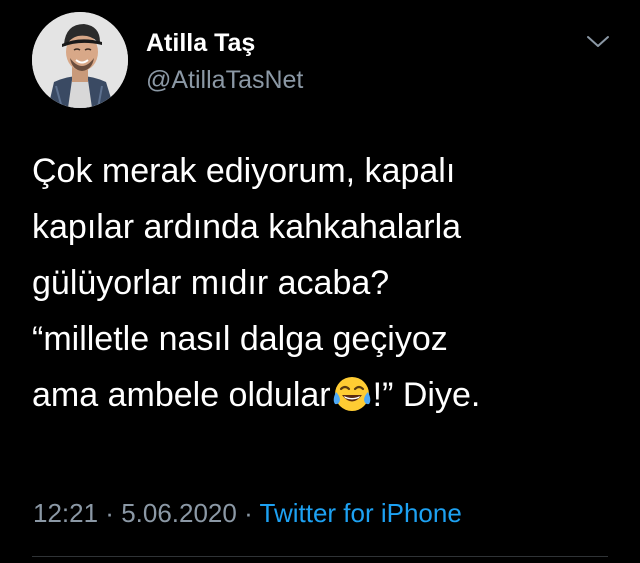  I want to click on tweet-line-last: ama ambele oldular !” Diye., so click(327, 395).